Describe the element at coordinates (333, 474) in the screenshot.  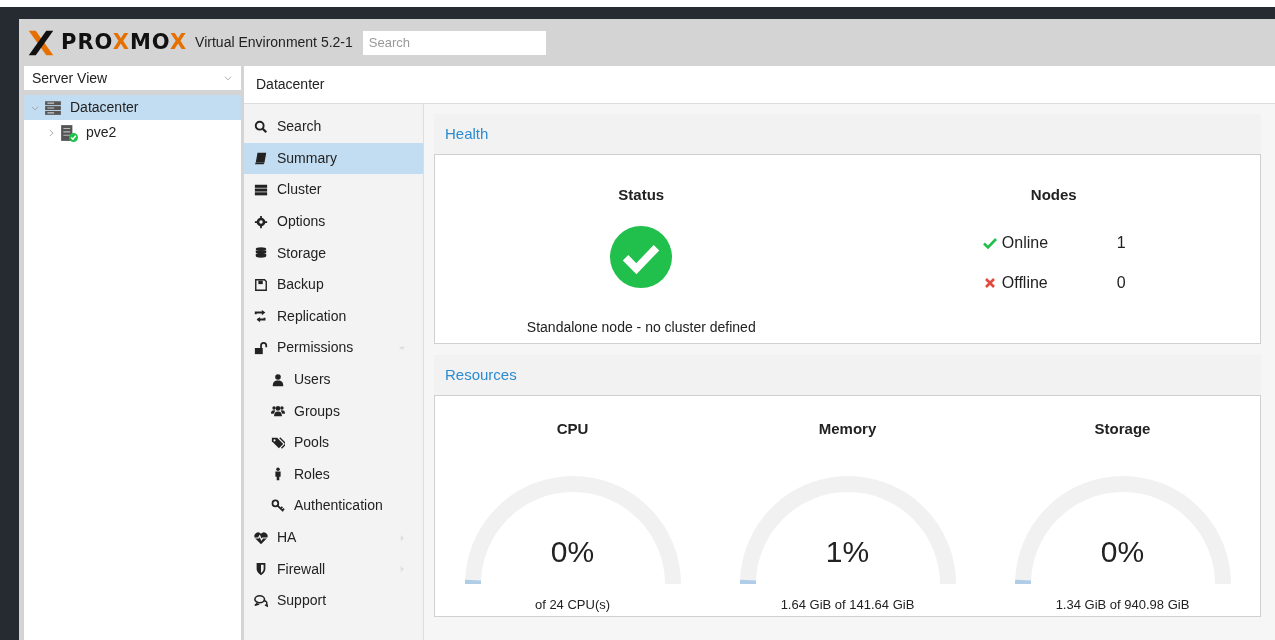
I see `nav-item: Roles` at that location.